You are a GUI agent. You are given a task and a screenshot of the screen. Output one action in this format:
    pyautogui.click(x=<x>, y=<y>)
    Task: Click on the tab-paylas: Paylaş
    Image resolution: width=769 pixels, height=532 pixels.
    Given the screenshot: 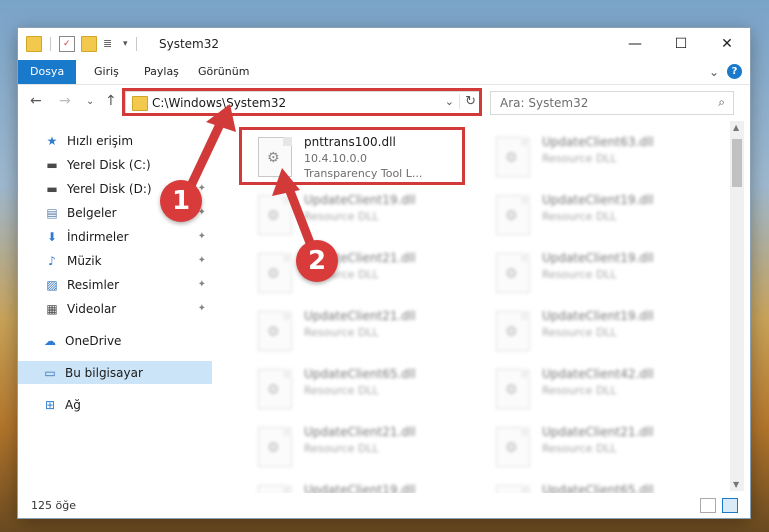 What is the action you would take?
    pyautogui.click(x=161, y=72)
    